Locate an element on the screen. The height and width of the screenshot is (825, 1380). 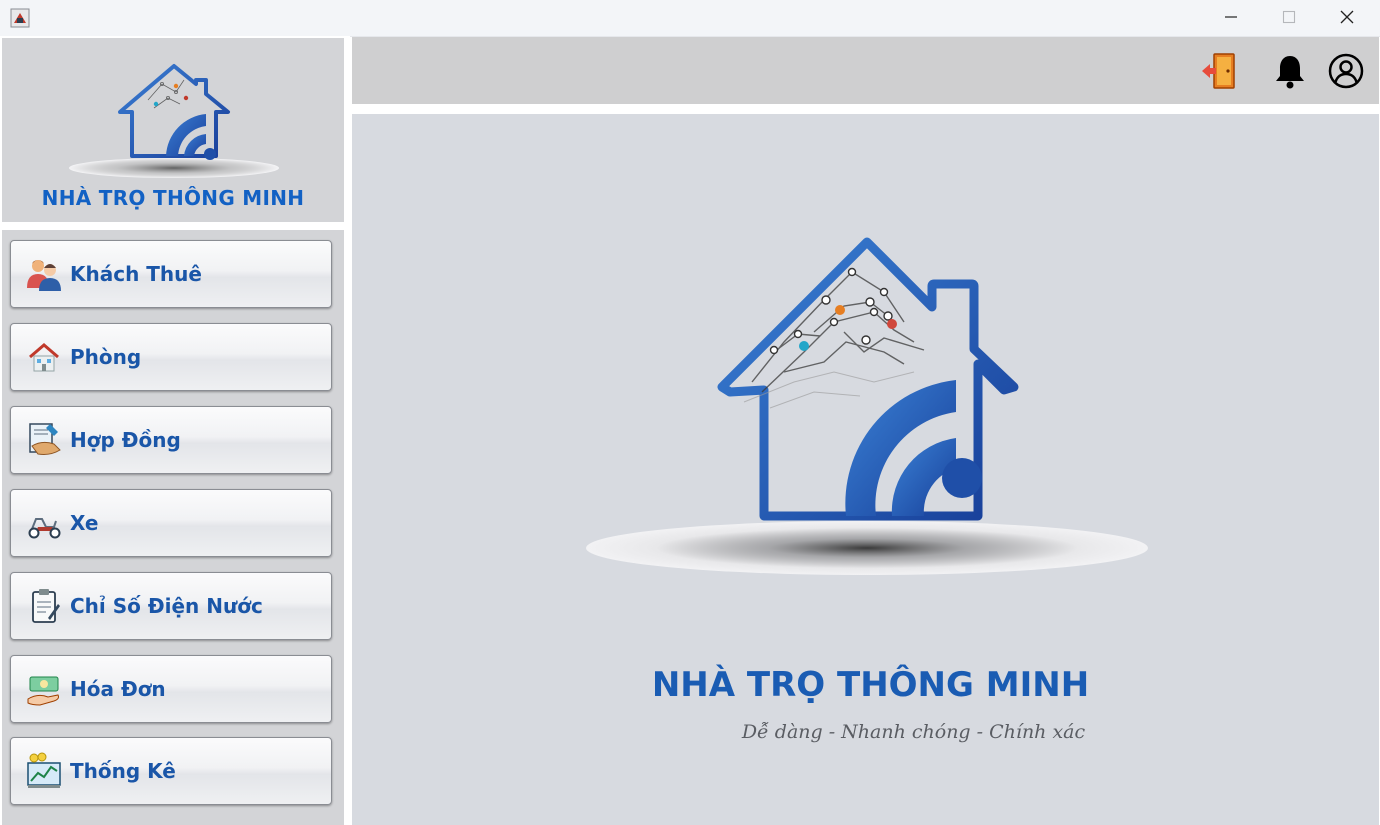
nav-label-contracts: Hợp Đồng is located at coordinates (125, 440).